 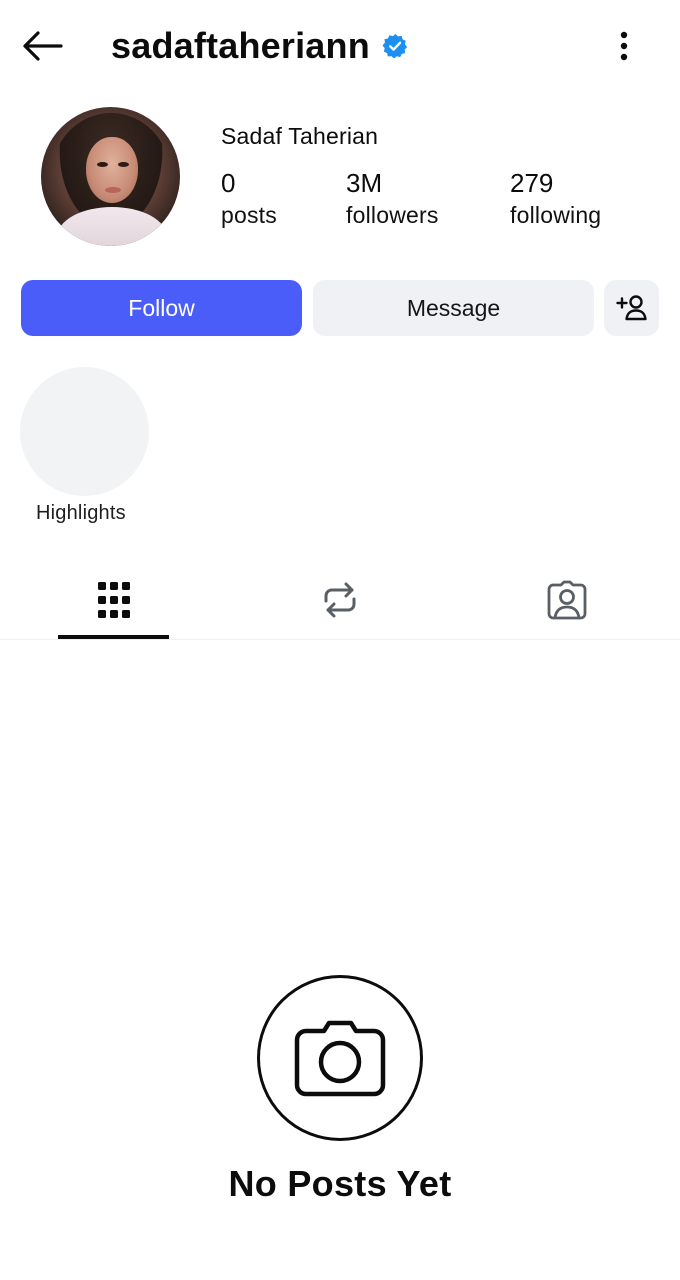 I want to click on arrow-left-icon, so click(x=43, y=46).